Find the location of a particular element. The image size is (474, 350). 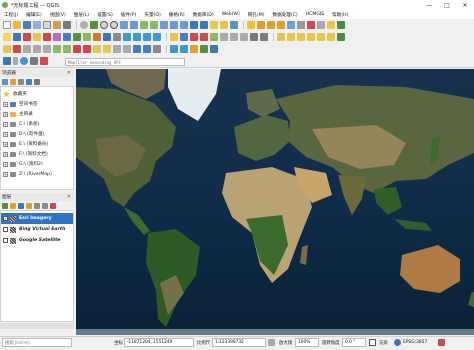

new-spatialite-icon is located at coordinates (37, 37).